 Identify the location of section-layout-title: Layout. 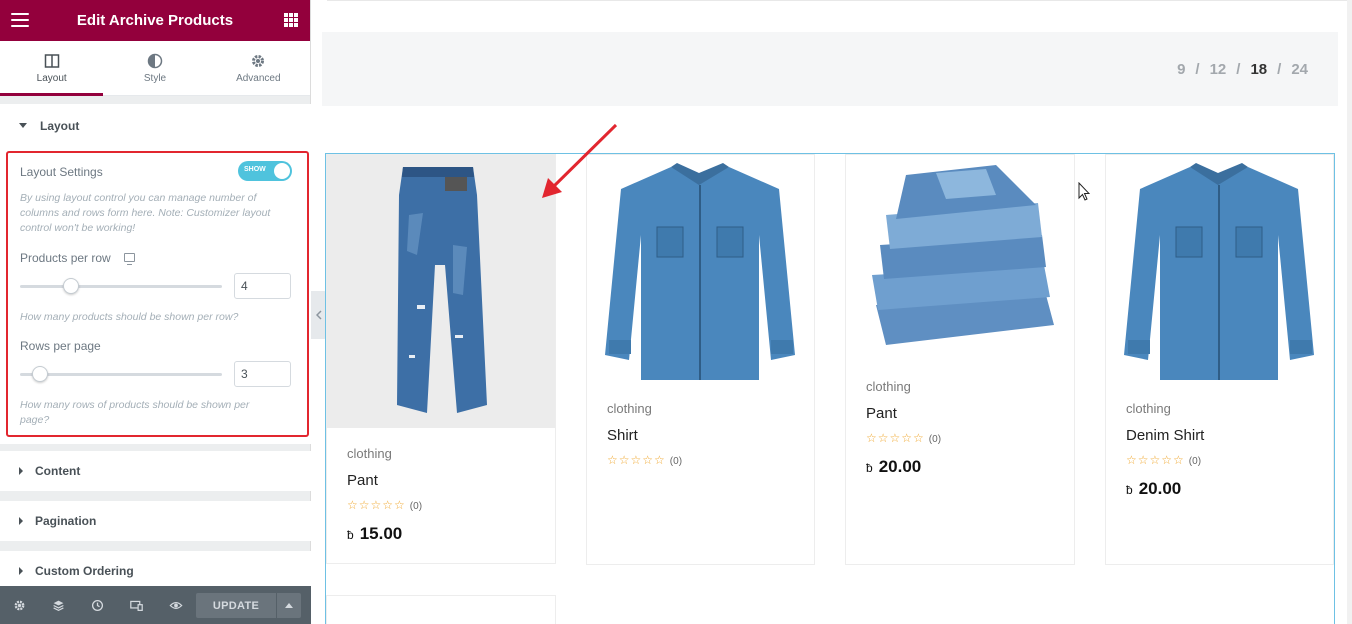
(60, 125).